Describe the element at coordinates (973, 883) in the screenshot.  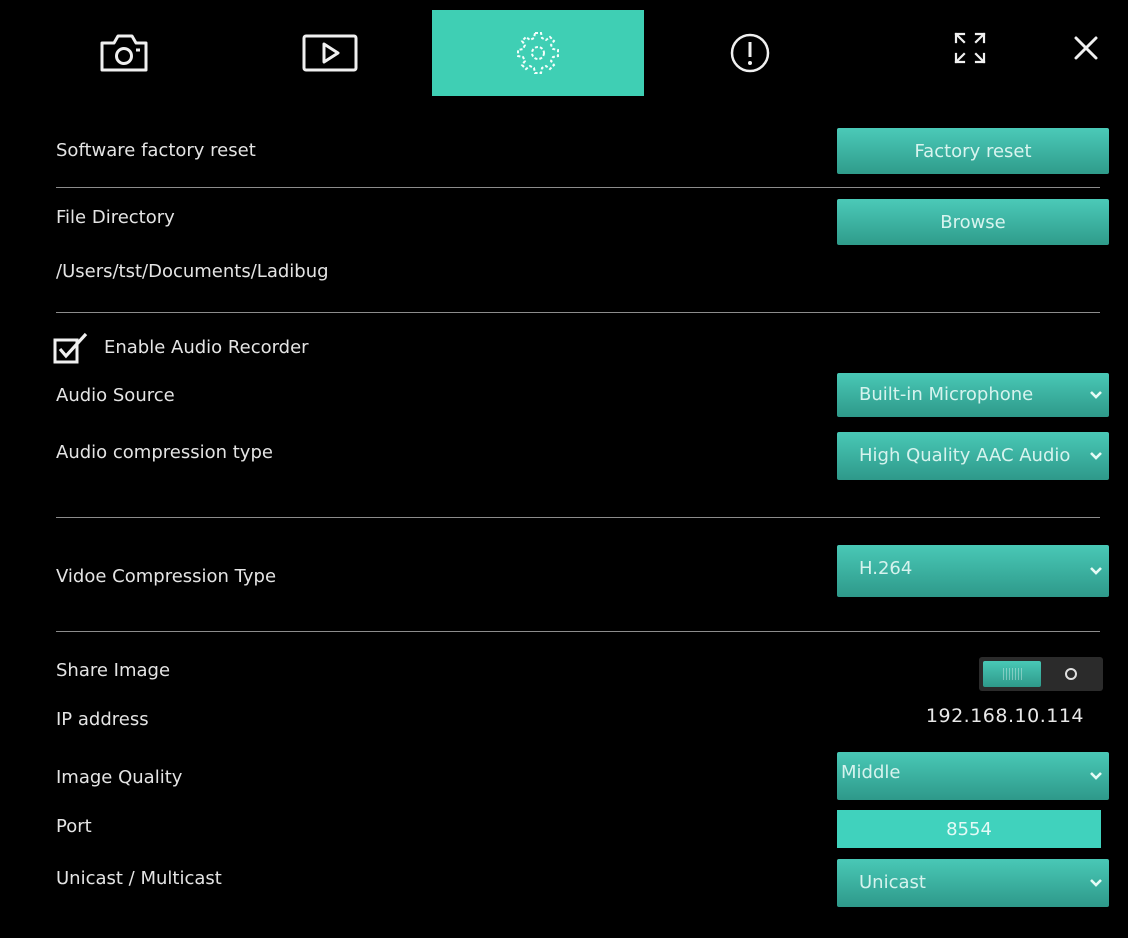
I see `cast-mode-select: Unicast` at that location.